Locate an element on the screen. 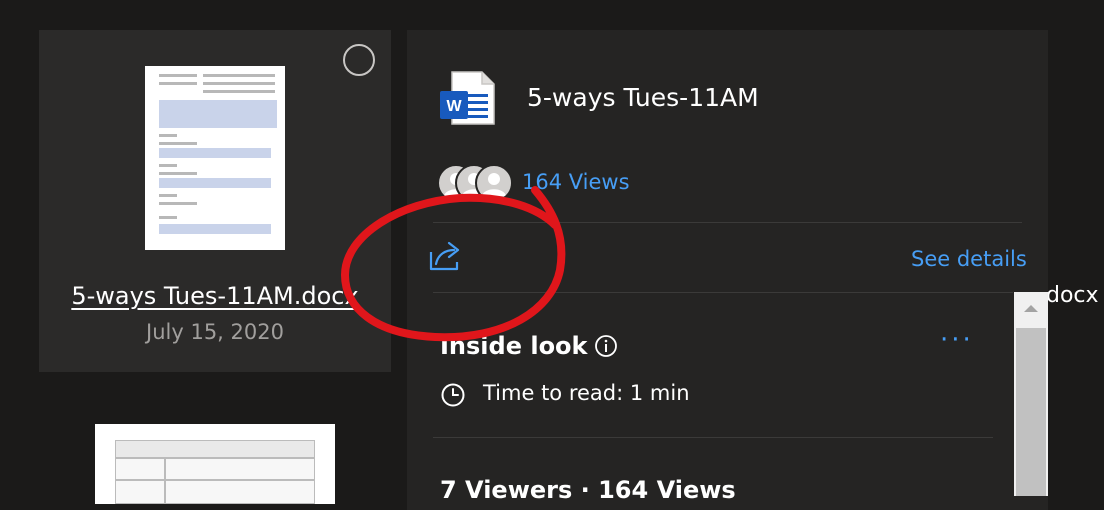 This screenshot has width=1104, height=510. word-doc-icon: W is located at coordinates (467, 98).